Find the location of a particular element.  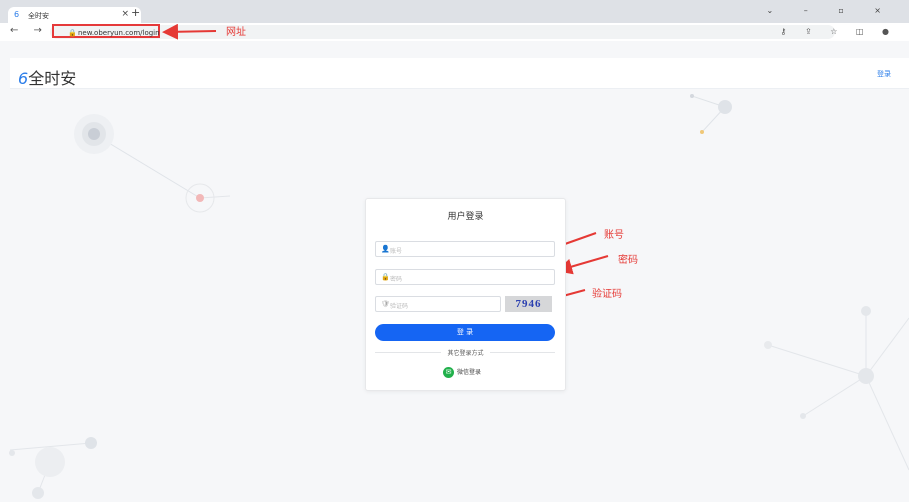

site-logo: 6全时安 is located at coordinates (47, 77).